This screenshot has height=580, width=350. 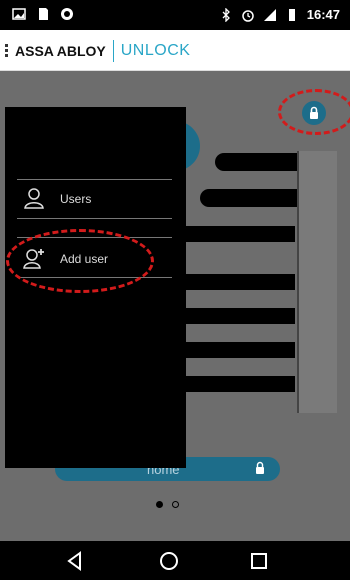 I want to click on status-right: 16:47, so click(x=279, y=14).